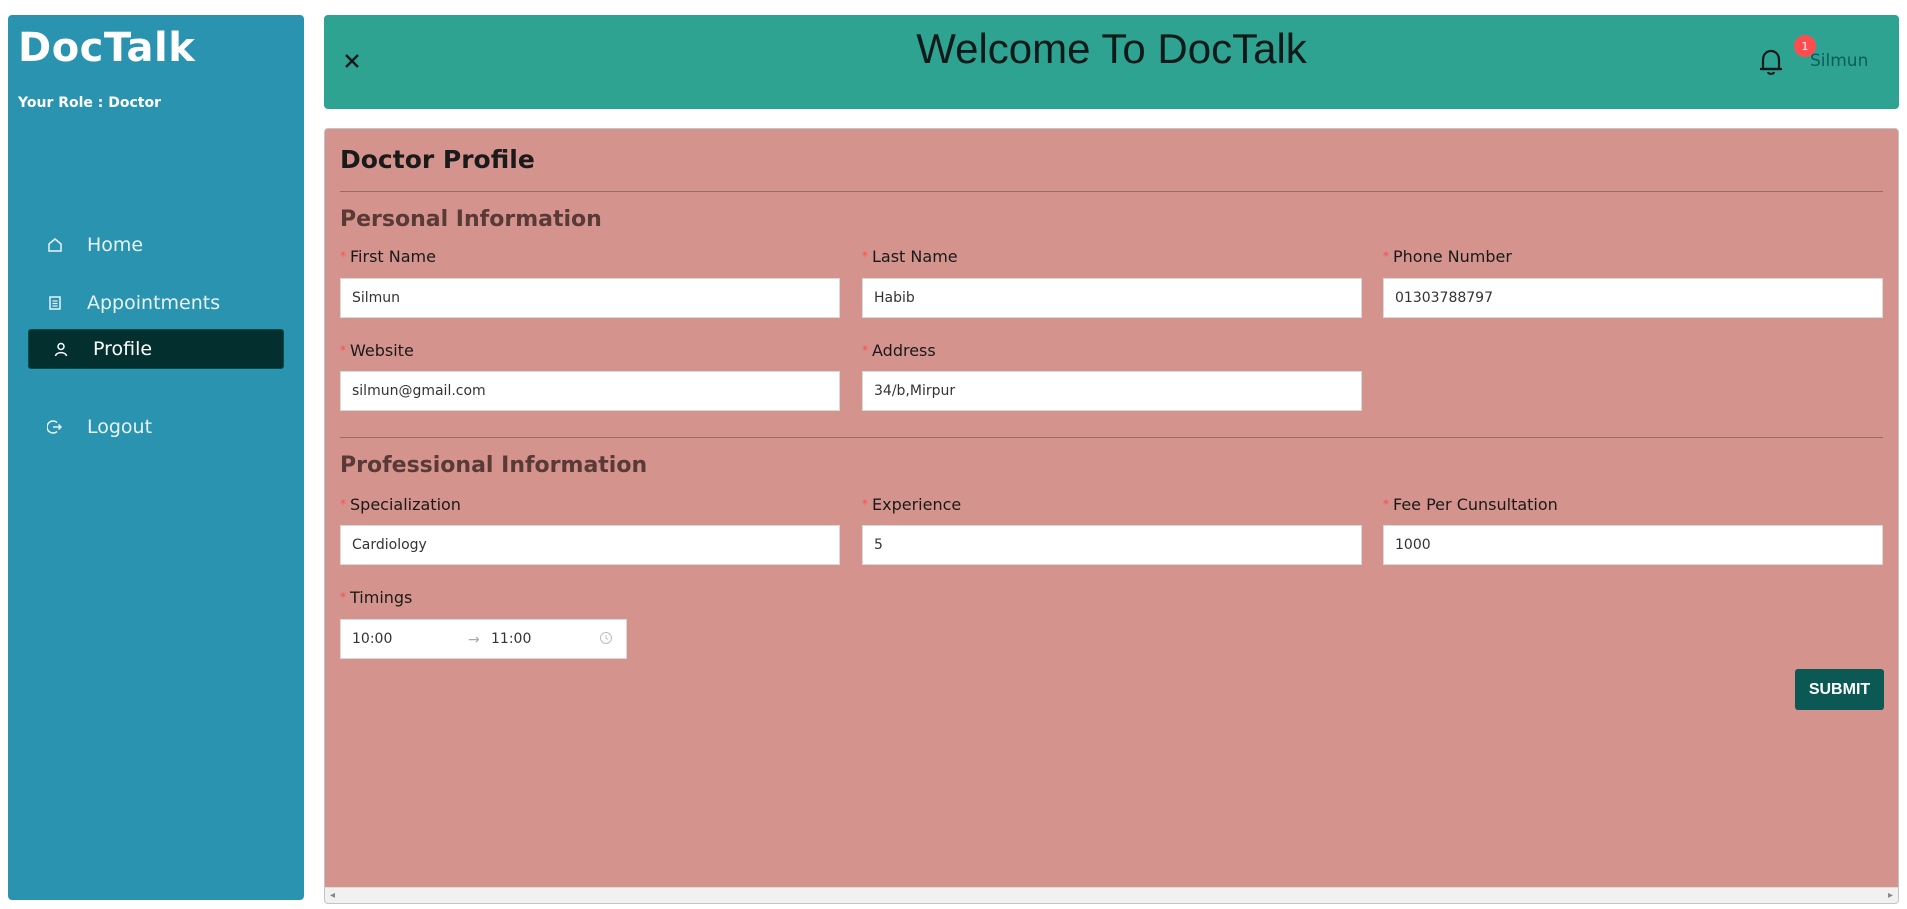  I want to click on sidebar-item-home: Home, so click(160, 245).